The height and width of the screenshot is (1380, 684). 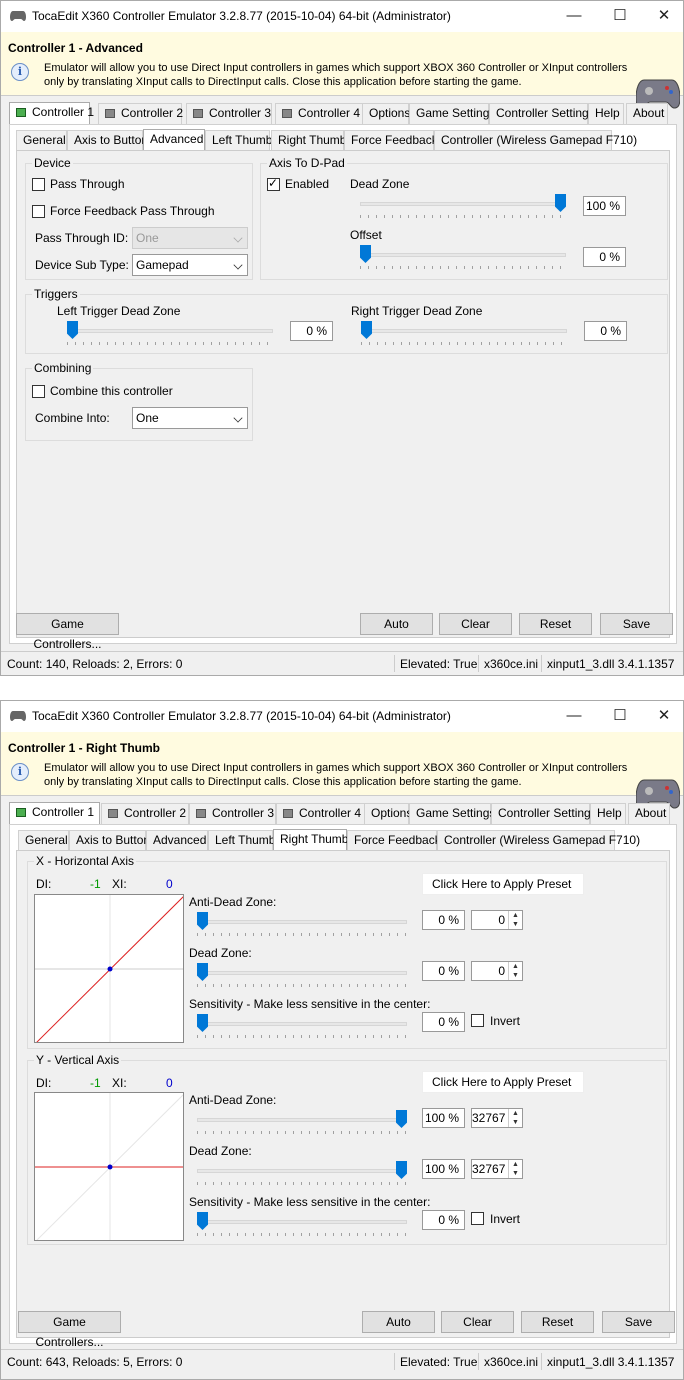 I want to click on y-dead-zone-value: 100 %, so click(x=443, y=1169).